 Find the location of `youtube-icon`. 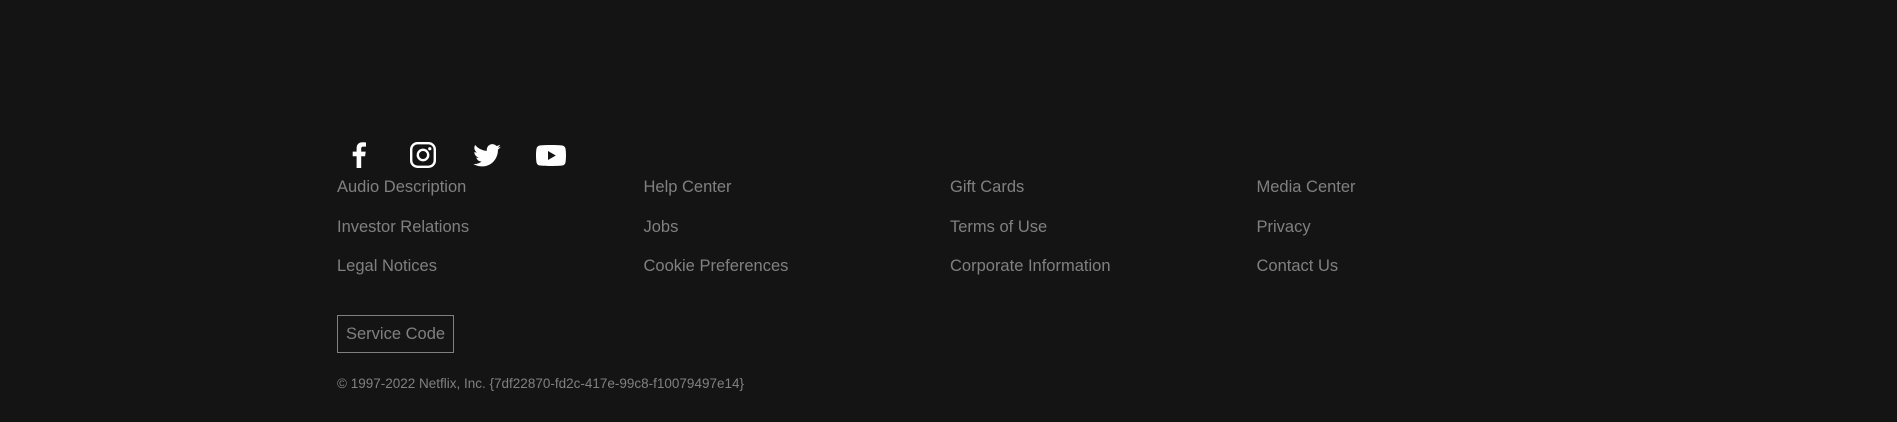

youtube-icon is located at coordinates (551, 155).